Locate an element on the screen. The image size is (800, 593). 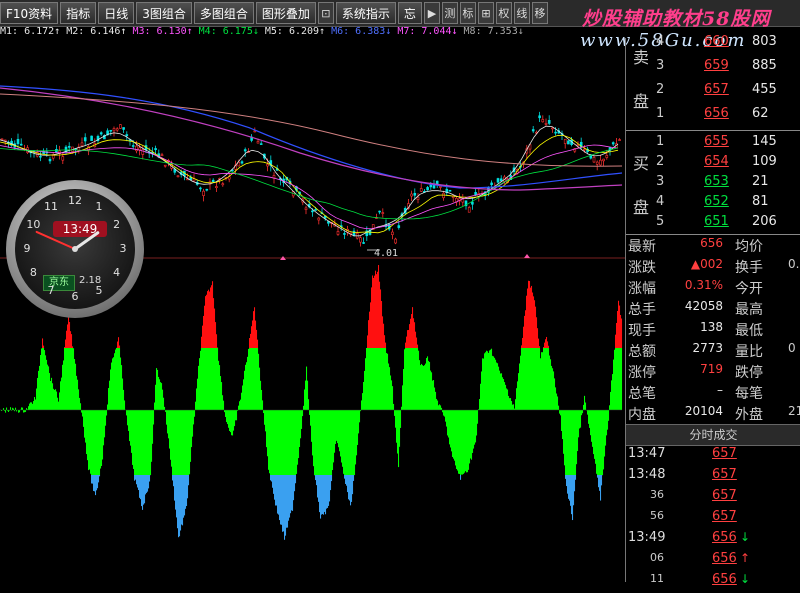
buy-label-top: 买 is located at coordinates (641, 162).